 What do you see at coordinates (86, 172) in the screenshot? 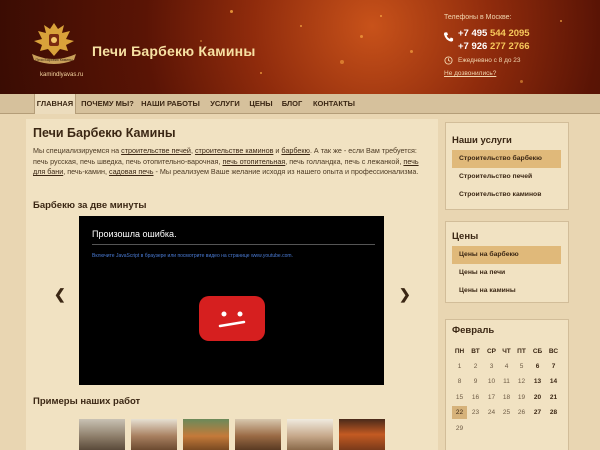
I see `intro-text-6: , печь-камин,` at bounding box center [86, 172].